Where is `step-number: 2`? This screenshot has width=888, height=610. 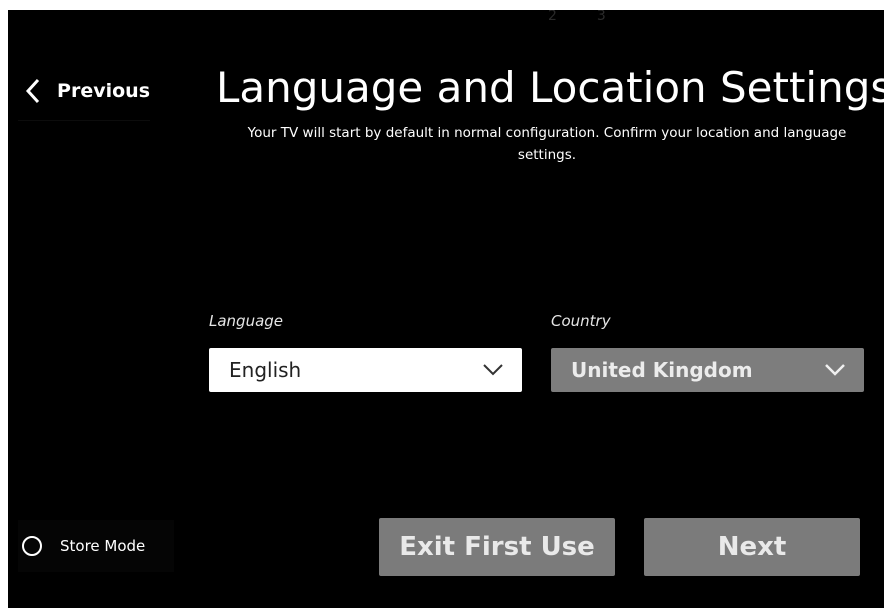
step-number: 2 is located at coordinates (572, 17).